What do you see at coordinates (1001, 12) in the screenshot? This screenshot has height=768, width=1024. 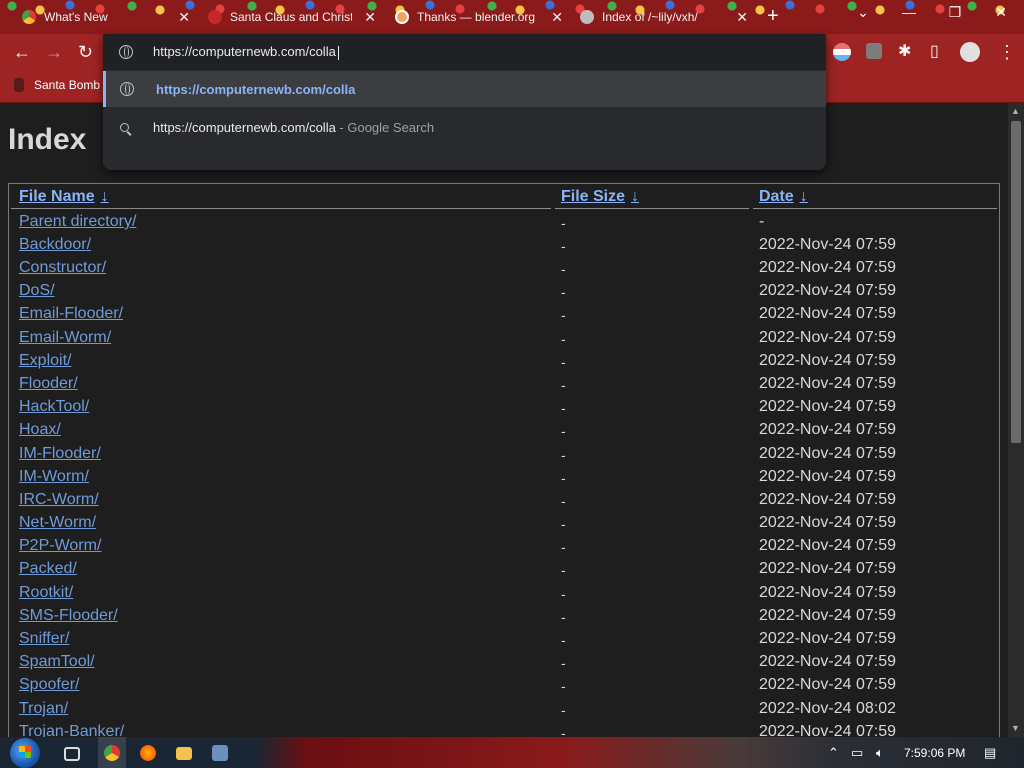 I see `close-window-icon: ✕` at bounding box center [1001, 12].